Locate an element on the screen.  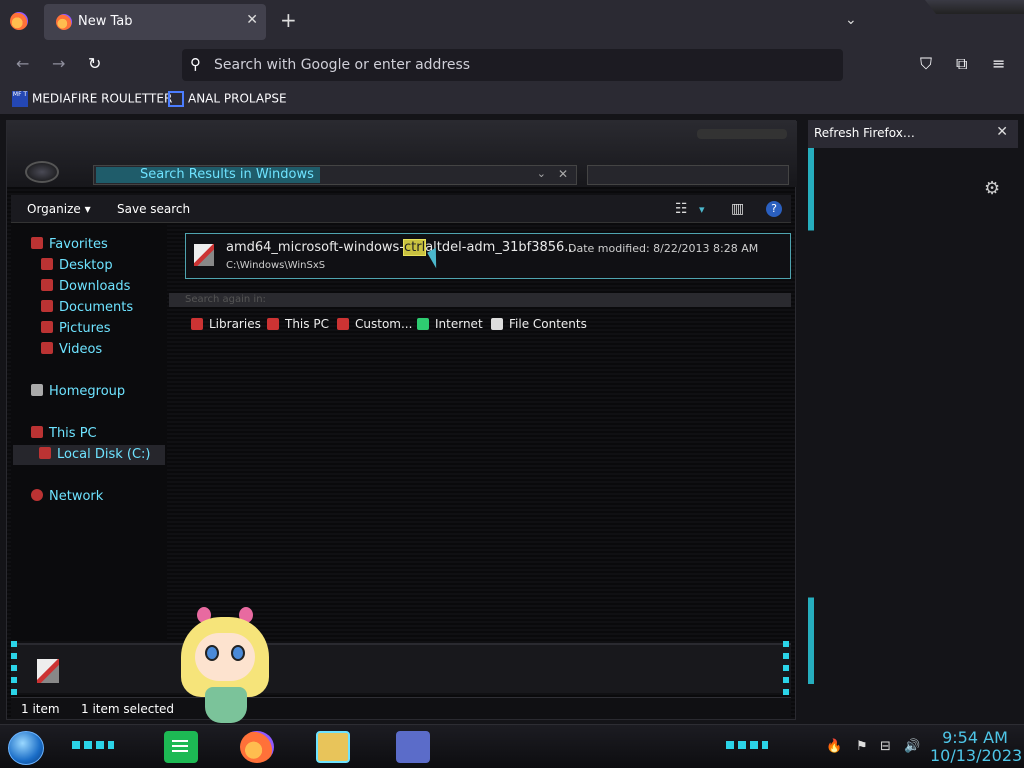
search-again-internet: Internet is located at coordinates (450, 324).